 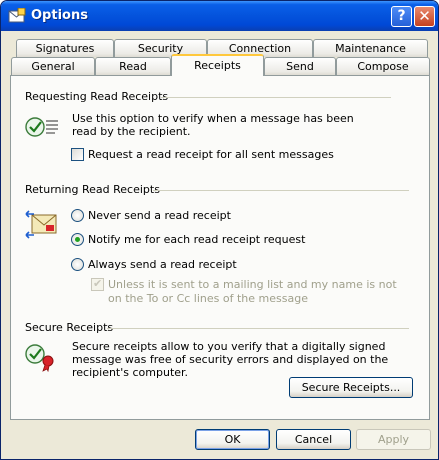 I want to click on returning-title: Returning Read Receipts, so click(x=92, y=189).